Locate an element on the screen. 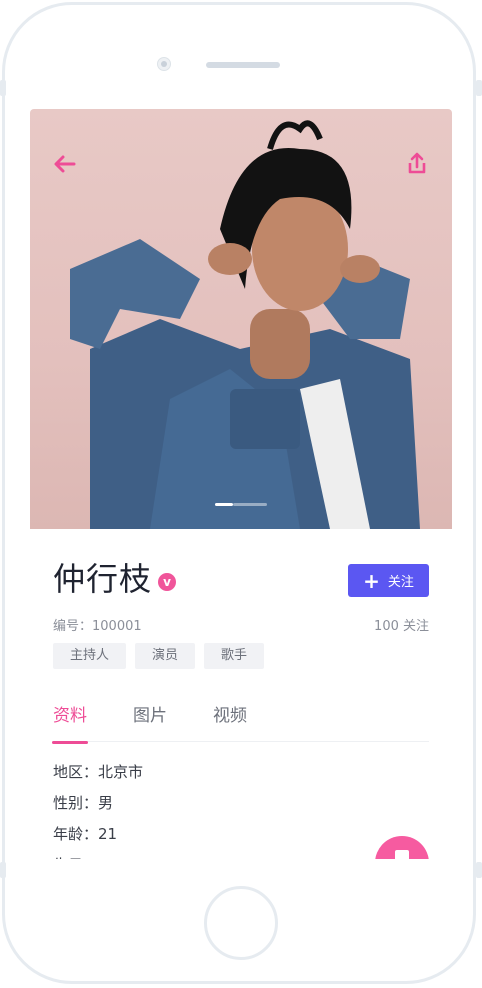 This screenshot has height=988, width=482. tab-photos: 图片 is located at coordinates (150, 719).